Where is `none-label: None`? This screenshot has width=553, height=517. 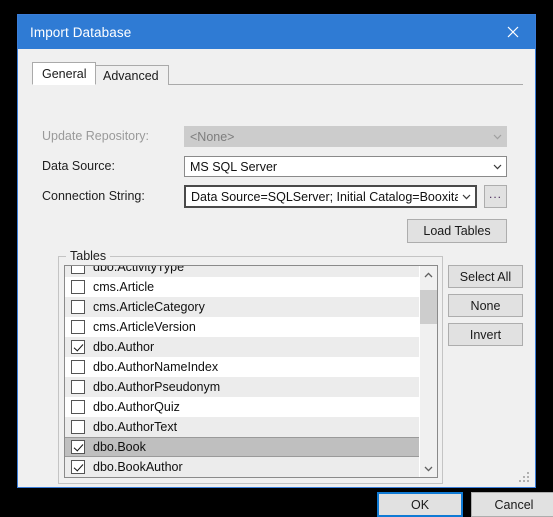 none-label: None is located at coordinates (485, 305).